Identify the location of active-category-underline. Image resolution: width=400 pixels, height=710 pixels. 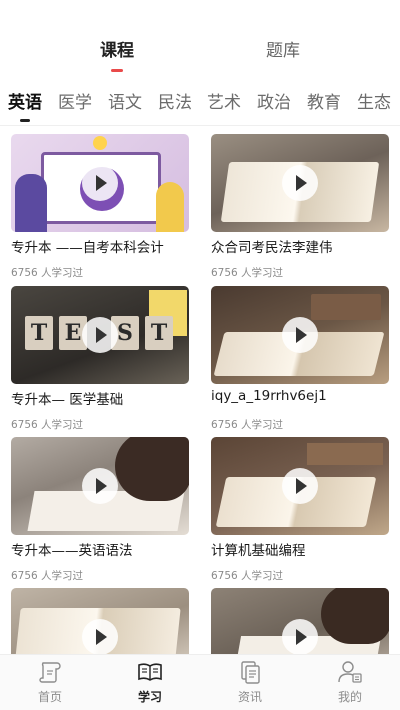
(25, 120).